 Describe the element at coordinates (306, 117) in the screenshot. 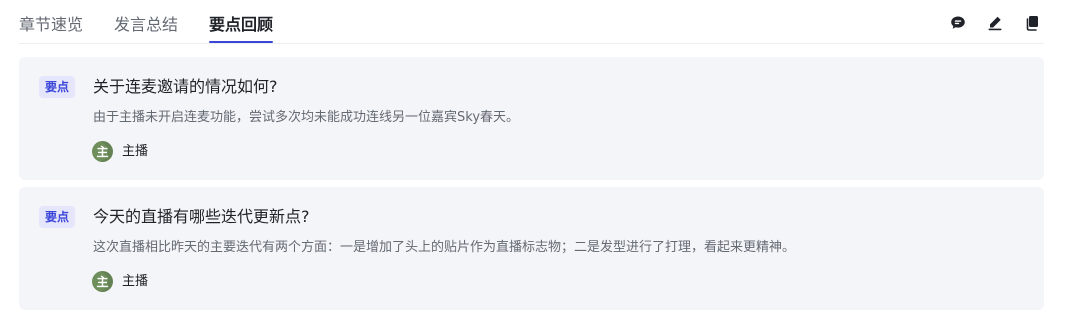

I see `key-point-answer: 由于主播未开启连麦功能，尝试多次均未能成功连线另一位嘉宾Sky春天。` at that location.